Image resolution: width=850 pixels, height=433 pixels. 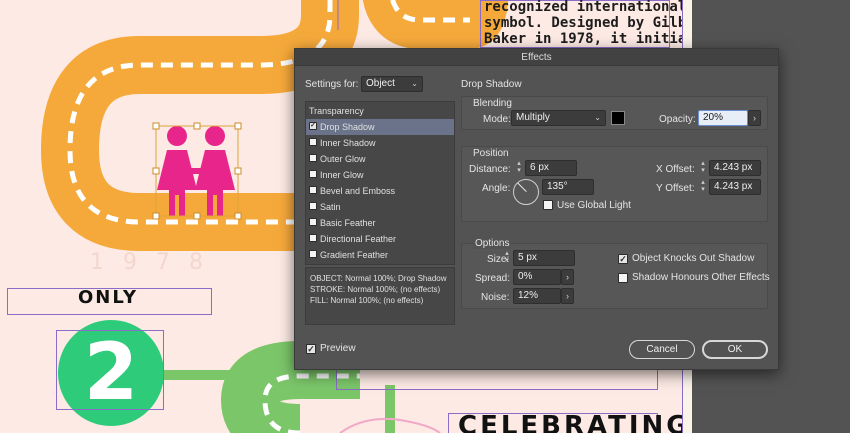 I want to click on angle-hand, so click(x=522, y=187).